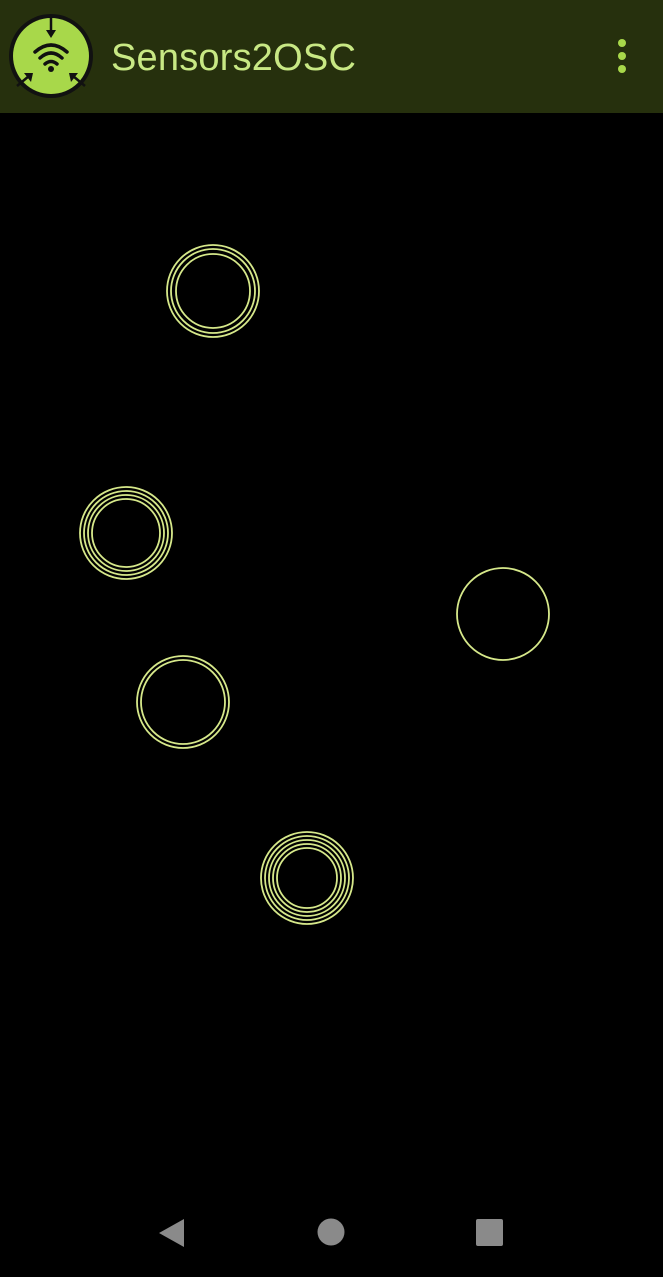  I want to click on recents-square-icon, so click(489, 1233).